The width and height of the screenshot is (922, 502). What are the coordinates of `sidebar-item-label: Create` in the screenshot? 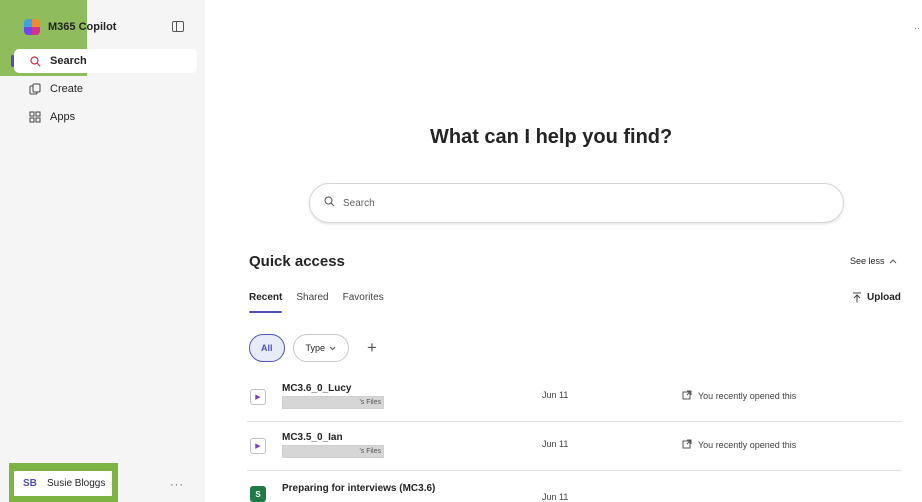 It's located at (67, 89).